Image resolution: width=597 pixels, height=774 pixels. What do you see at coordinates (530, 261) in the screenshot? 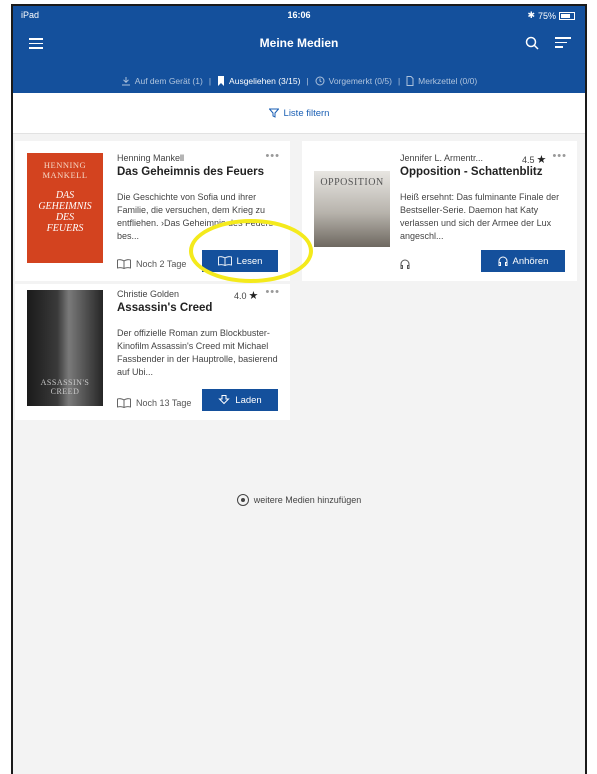
I see `listen-button-label: Anhören` at bounding box center [530, 261].